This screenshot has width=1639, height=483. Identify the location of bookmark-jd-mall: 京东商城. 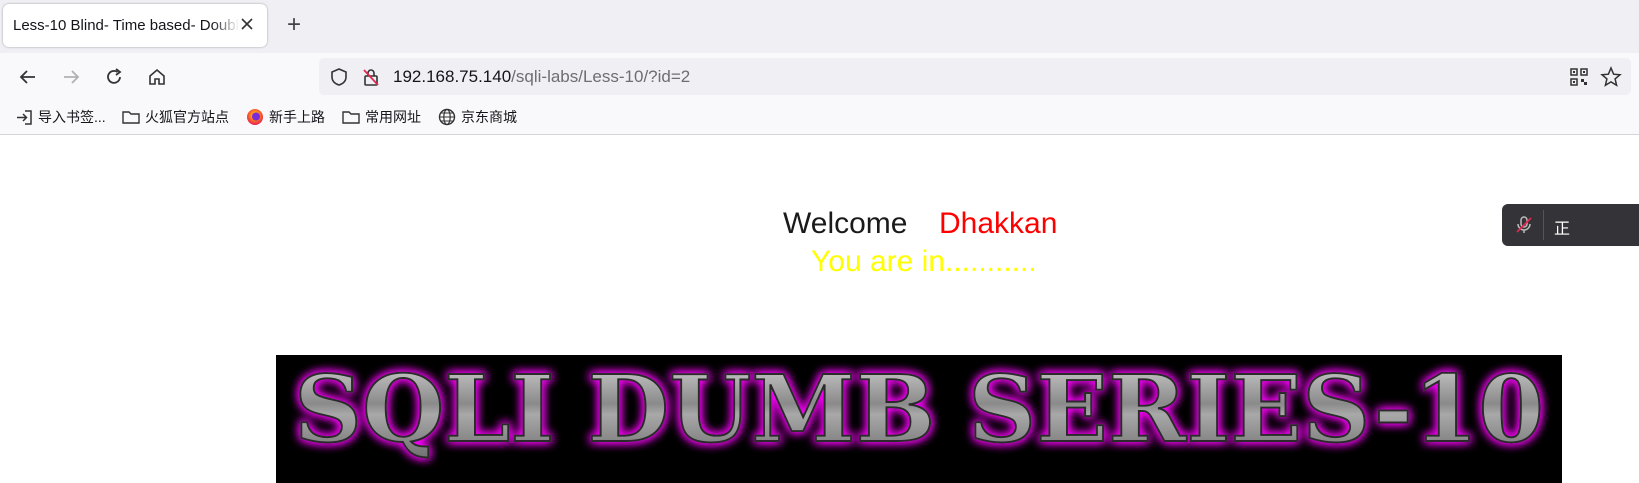
(477, 117).